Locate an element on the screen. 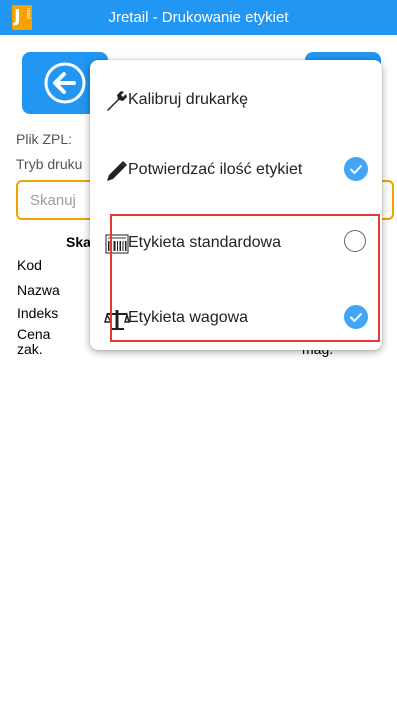 The width and height of the screenshot is (397, 708). radio-checked is located at coordinates (356, 317).